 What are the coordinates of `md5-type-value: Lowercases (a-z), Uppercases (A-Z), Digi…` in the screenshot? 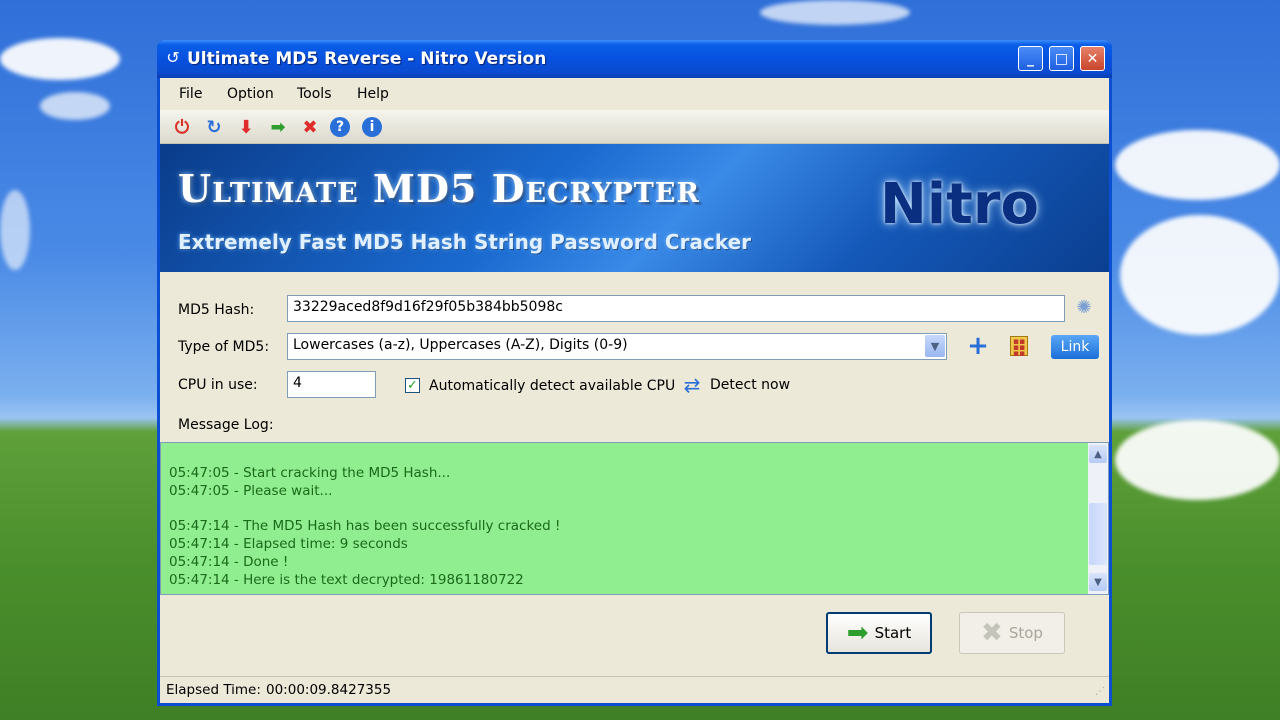 It's located at (460, 345).